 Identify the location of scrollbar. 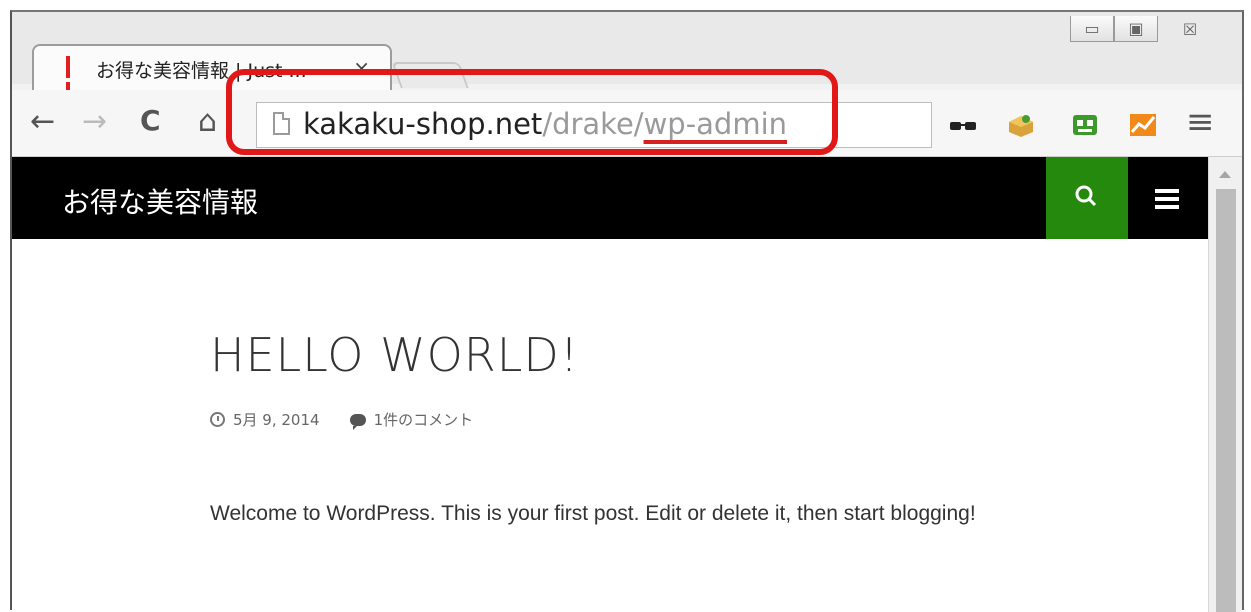
(1225, 384).